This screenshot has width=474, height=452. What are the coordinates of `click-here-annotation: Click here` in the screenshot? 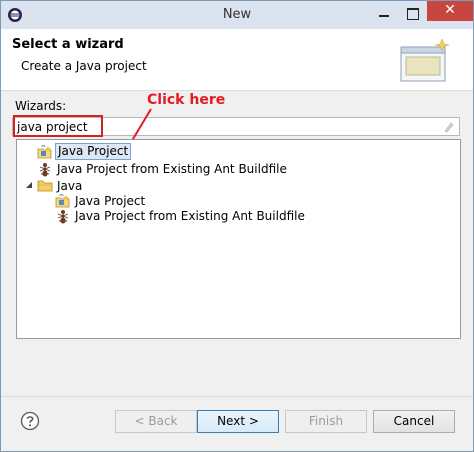 It's located at (186, 100).